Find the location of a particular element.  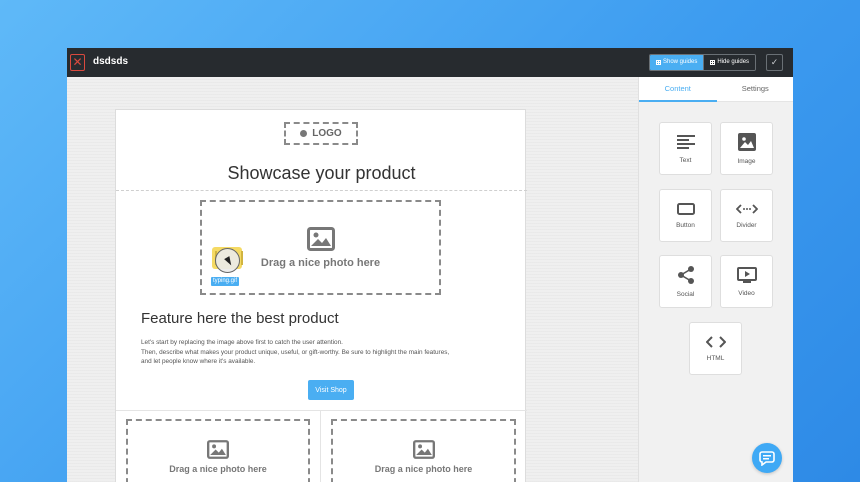

block-social: Social is located at coordinates (685, 281).